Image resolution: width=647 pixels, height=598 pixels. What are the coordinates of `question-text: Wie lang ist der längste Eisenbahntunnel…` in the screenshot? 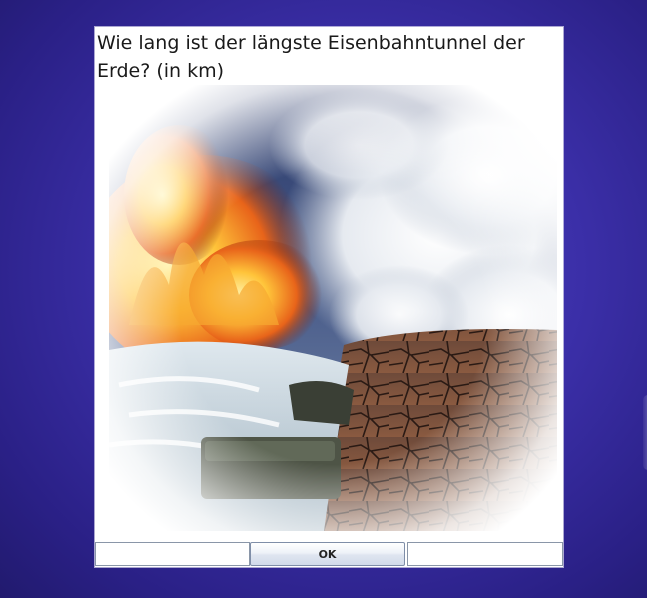 It's located at (311, 57).